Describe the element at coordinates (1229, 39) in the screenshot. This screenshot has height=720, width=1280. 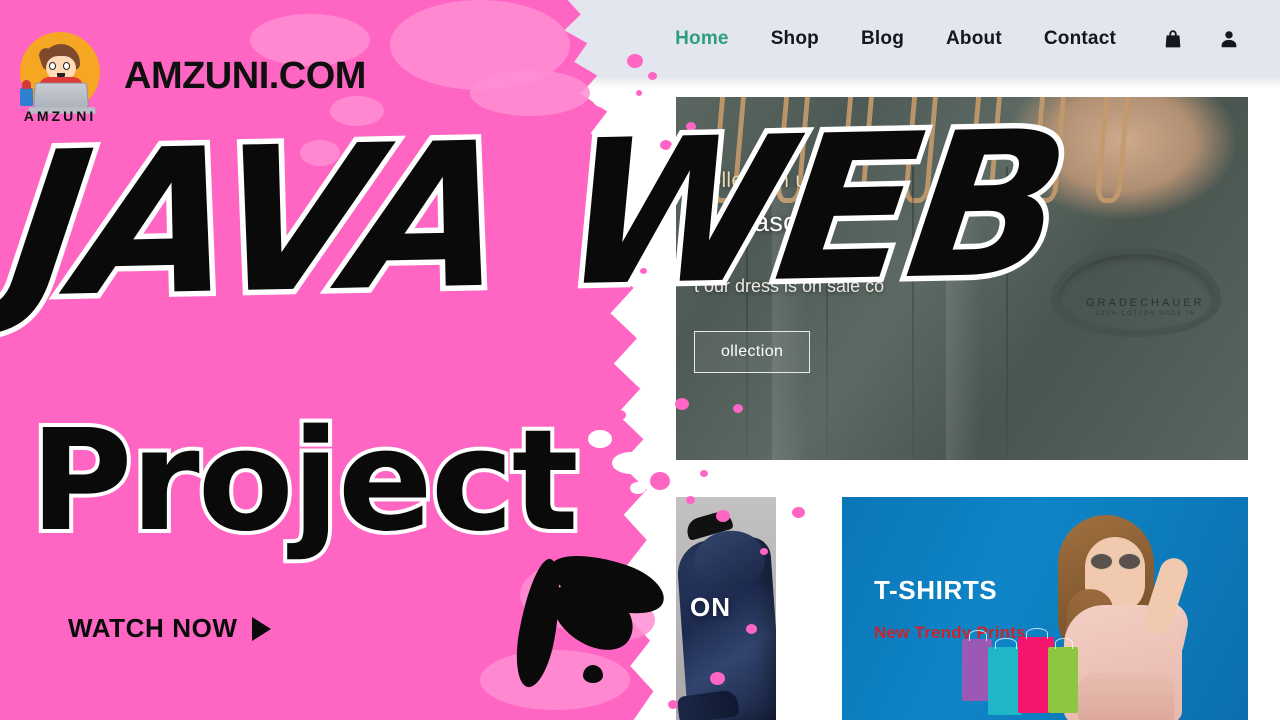
I see `user-account-icon` at that location.